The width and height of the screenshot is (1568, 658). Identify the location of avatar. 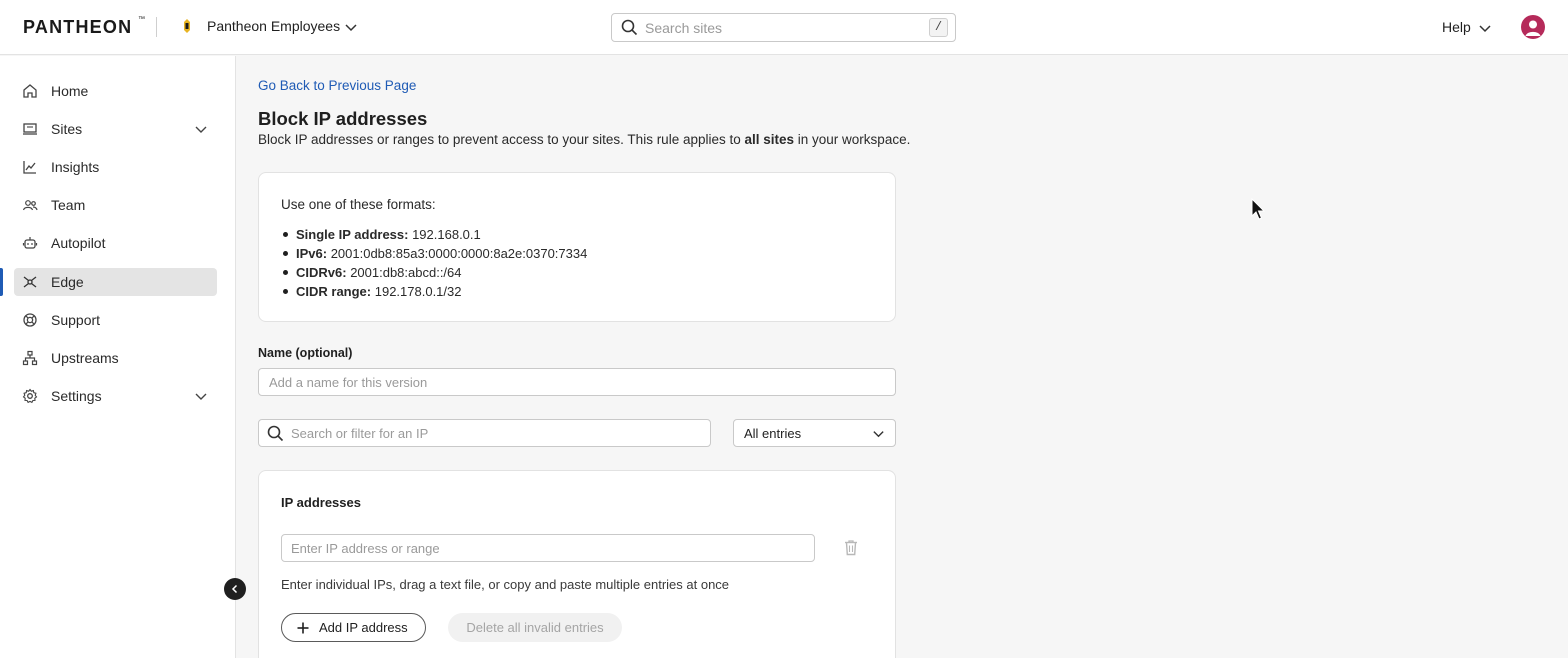
(1533, 27).